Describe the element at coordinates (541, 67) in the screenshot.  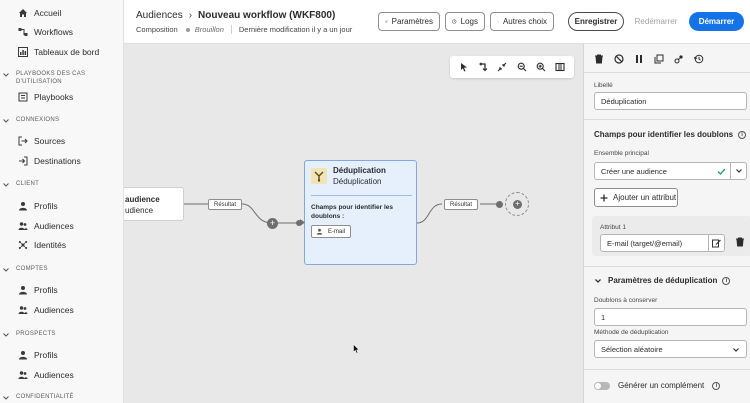
I see `zoom-in-icon` at that location.